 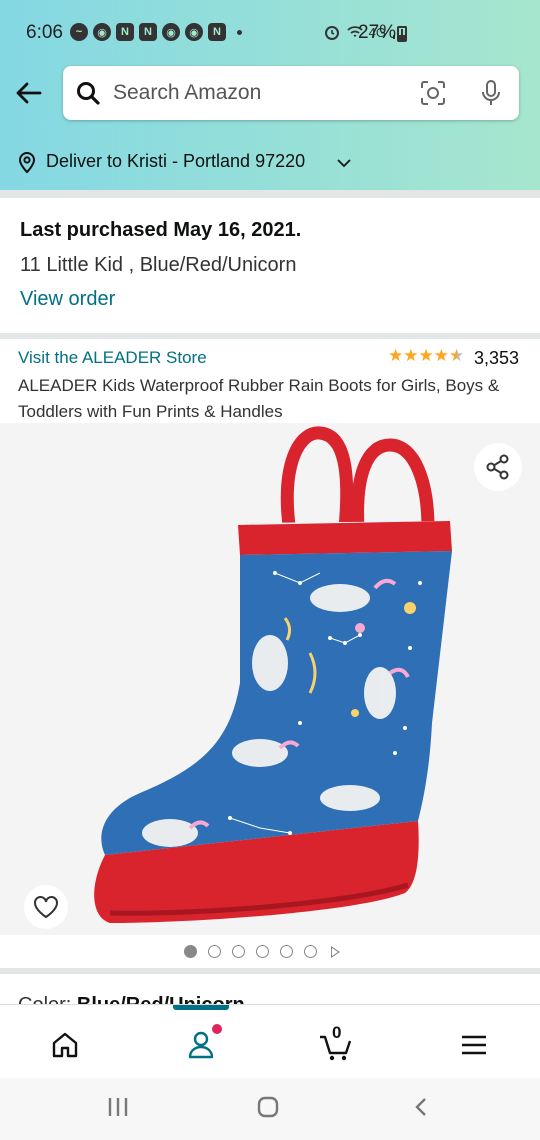 What do you see at coordinates (88, 93) in the screenshot?
I see `search-icon` at bounding box center [88, 93].